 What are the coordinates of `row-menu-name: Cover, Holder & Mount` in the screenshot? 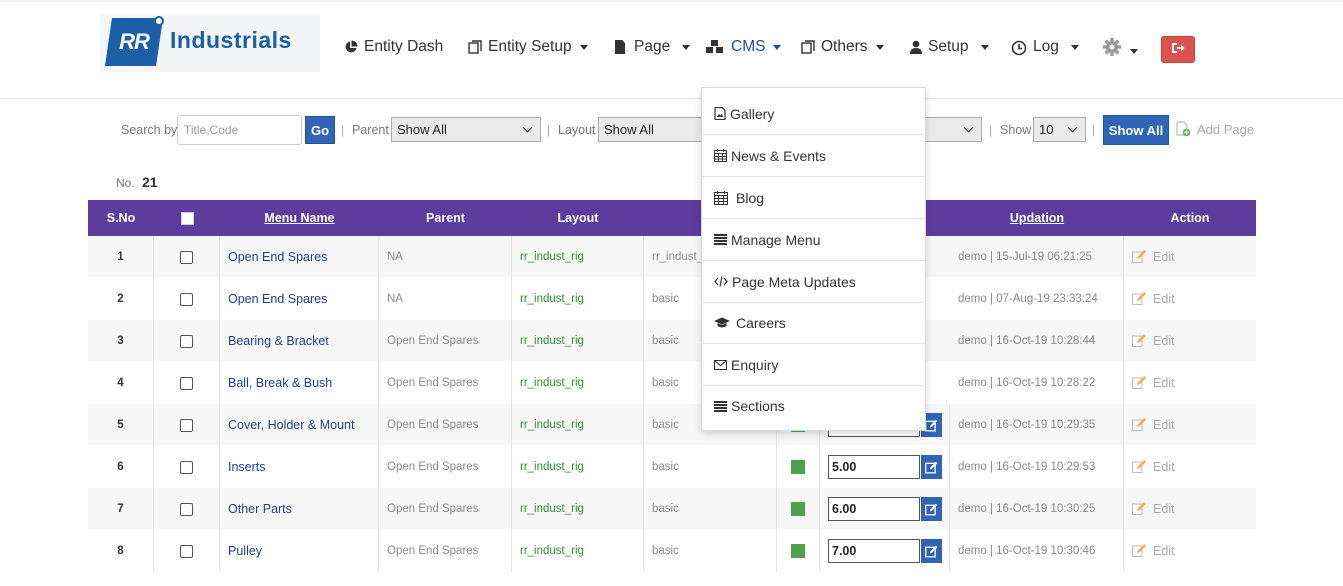 It's located at (299, 425).